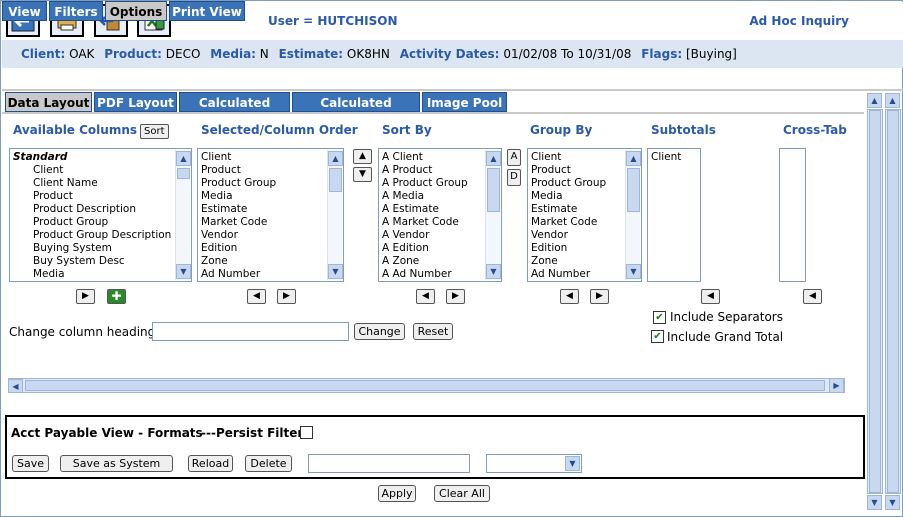 The image size is (903, 517). What do you see at coordinates (659, 317) in the screenshot?
I see `include-separators-checkbox: ✔` at bounding box center [659, 317].